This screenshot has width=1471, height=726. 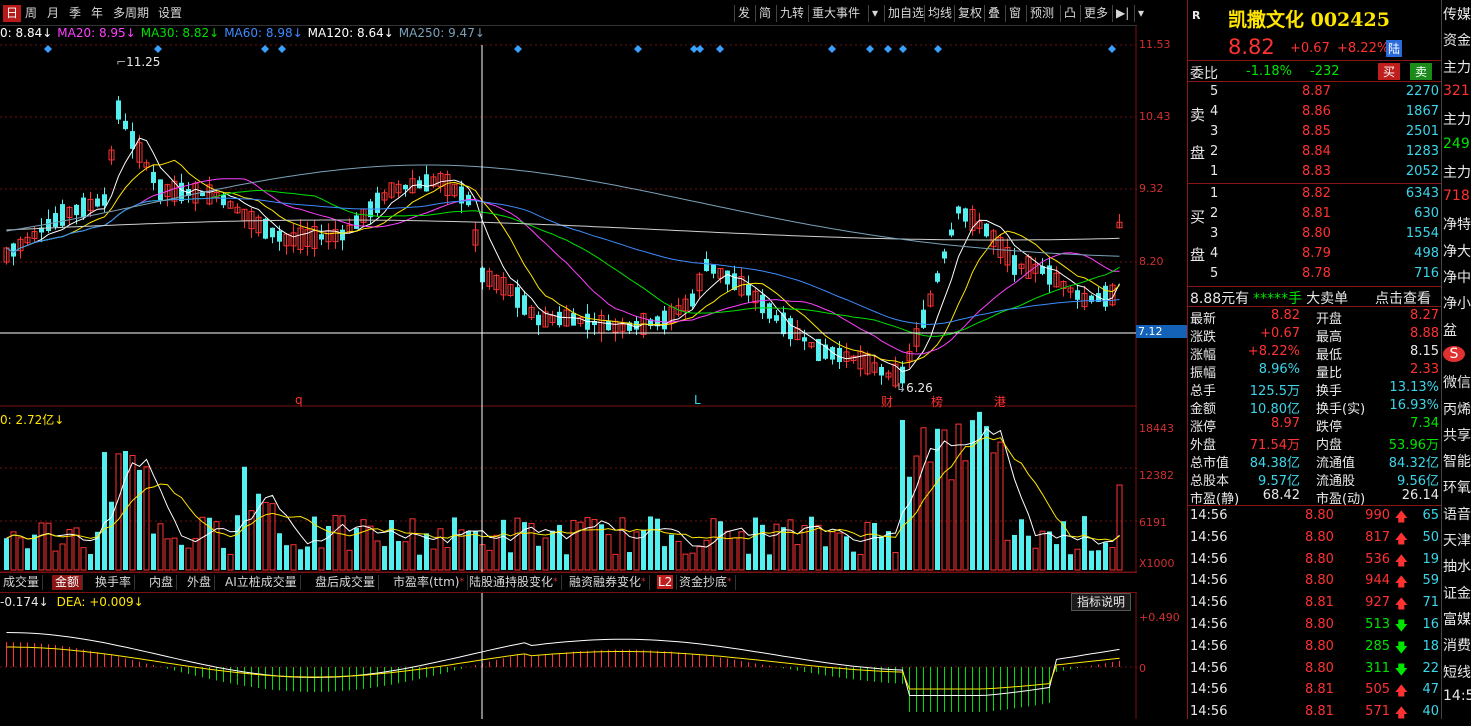 What do you see at coordinates (22, 582) in the screenshot?
I see `indicator-tab-0: 成交量` at bounding box center [22, 582].